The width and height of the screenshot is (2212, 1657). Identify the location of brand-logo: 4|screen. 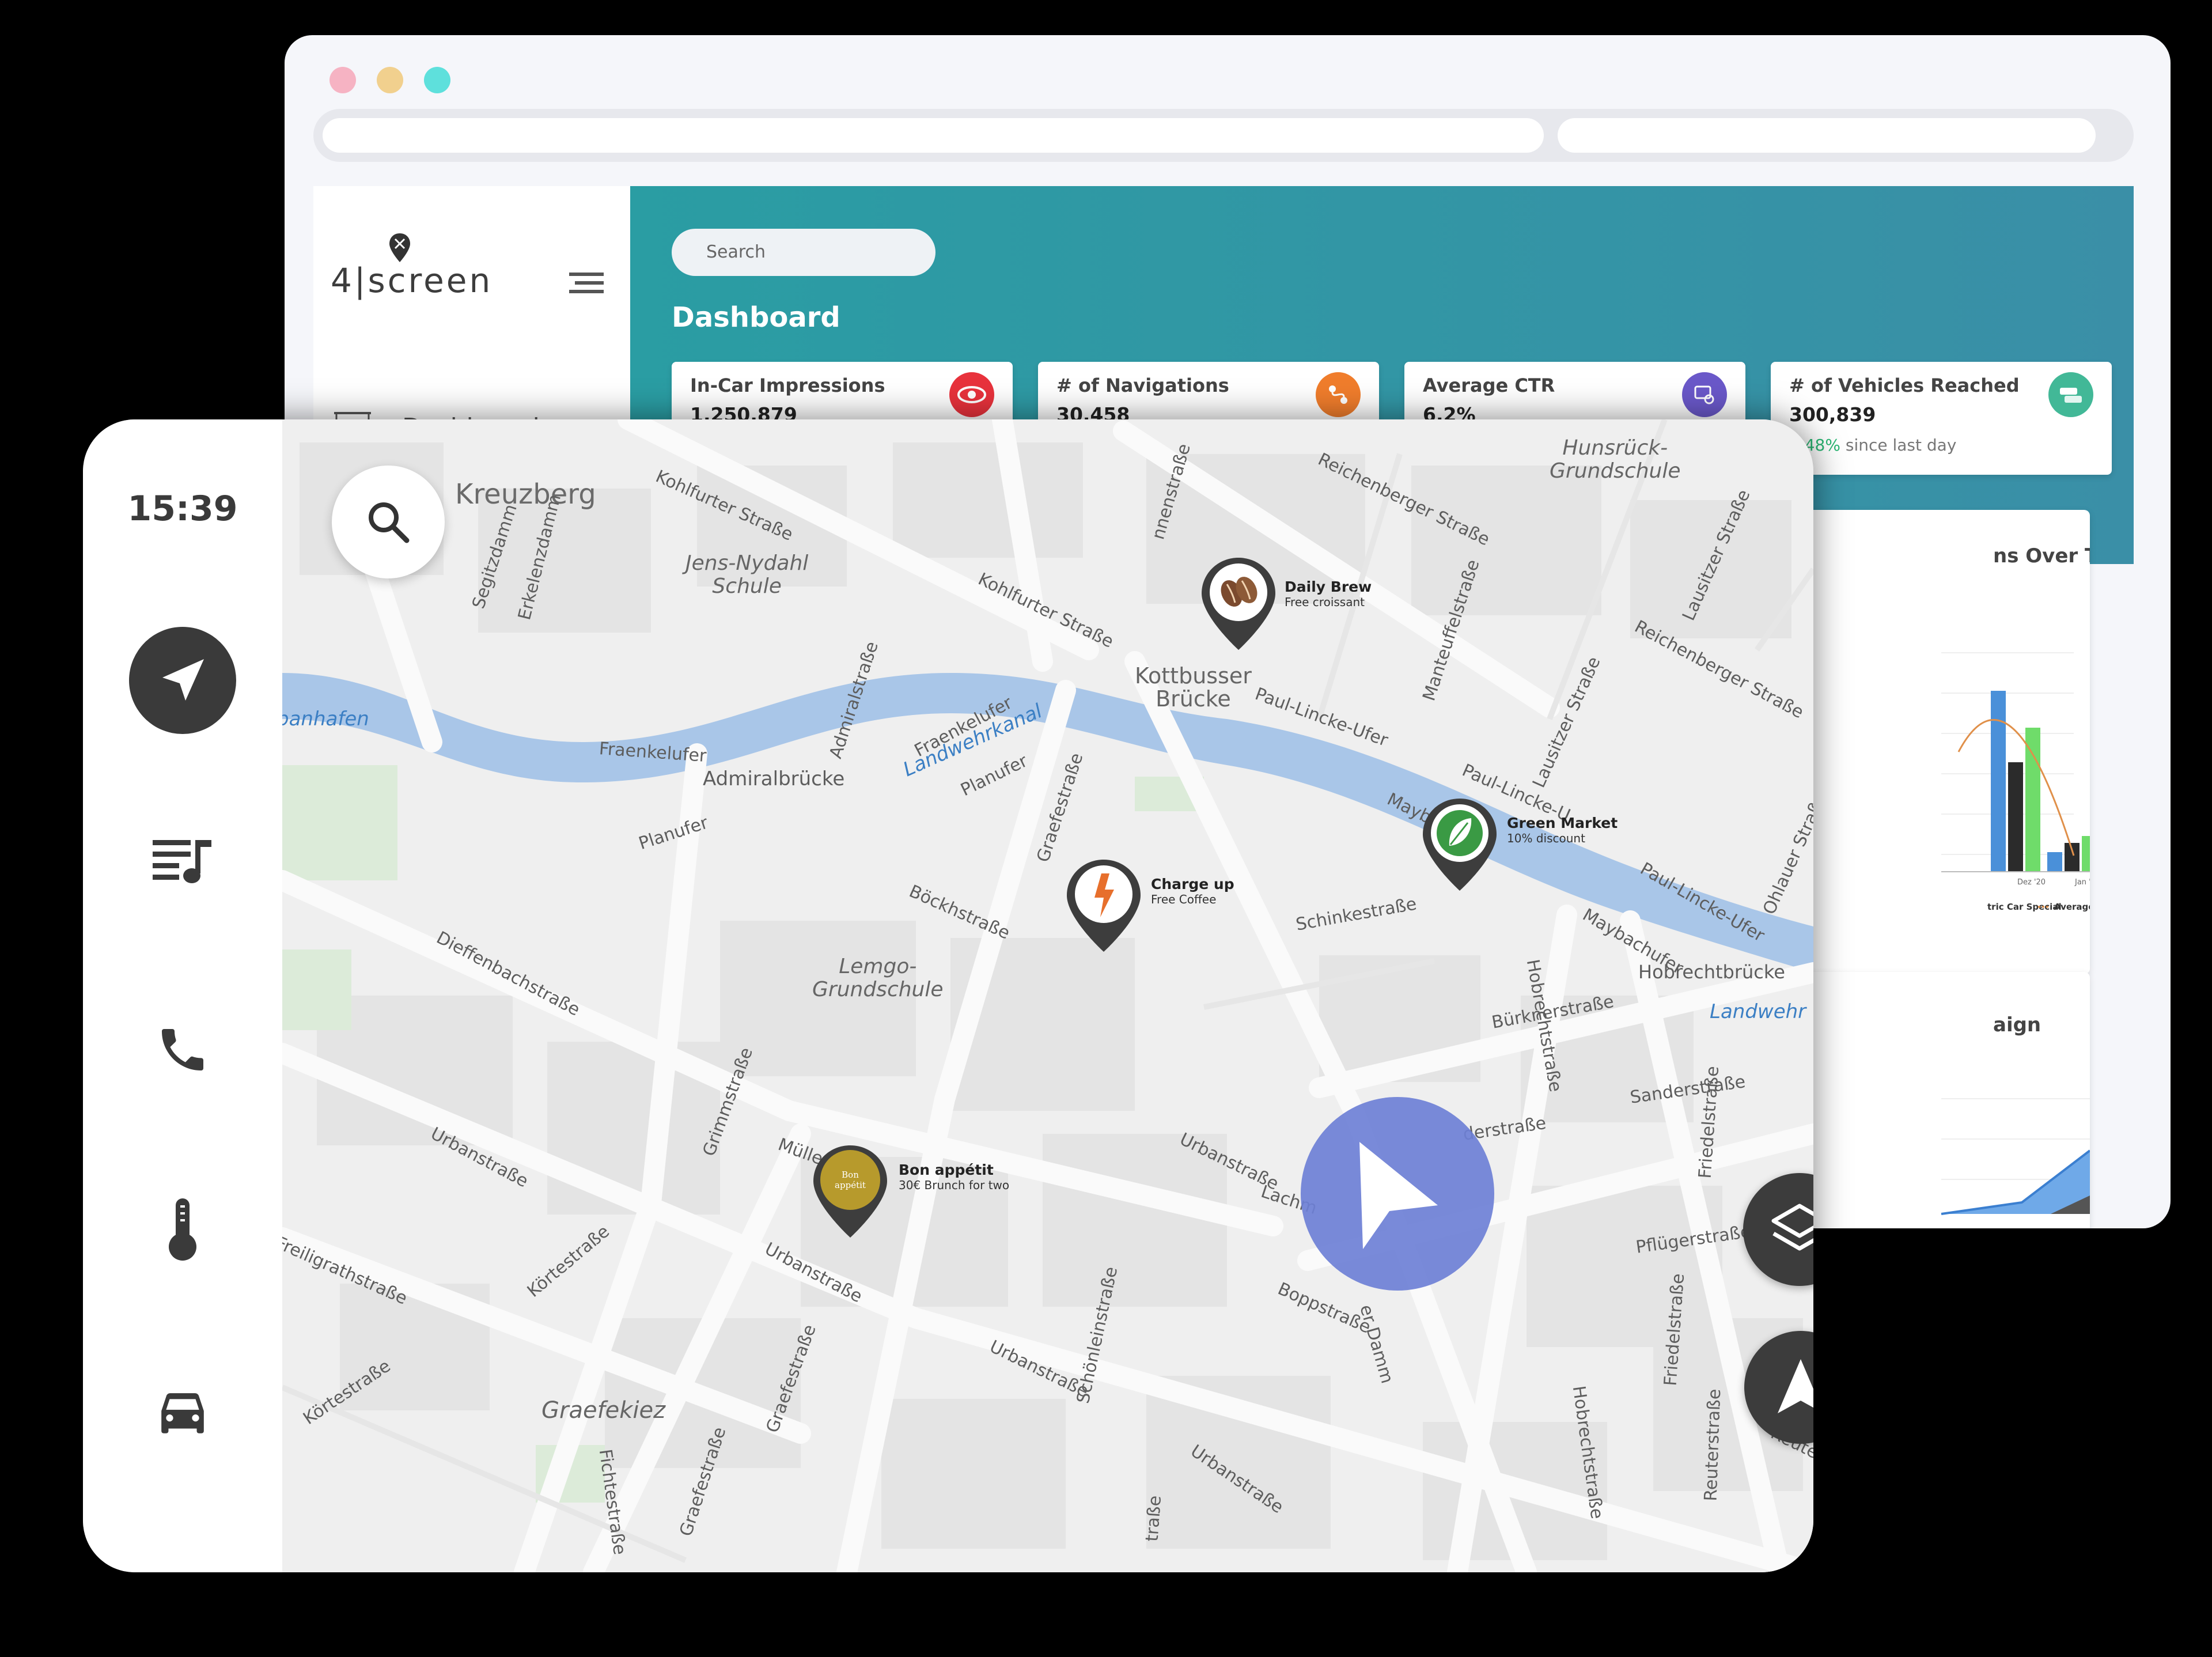
(412, 280).